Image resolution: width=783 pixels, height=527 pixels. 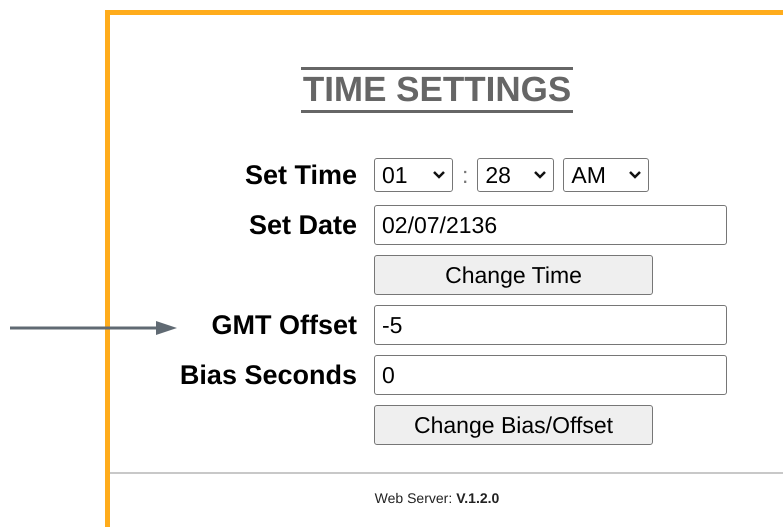 I want to click on input-field: -5, so click(x=550, y=325).